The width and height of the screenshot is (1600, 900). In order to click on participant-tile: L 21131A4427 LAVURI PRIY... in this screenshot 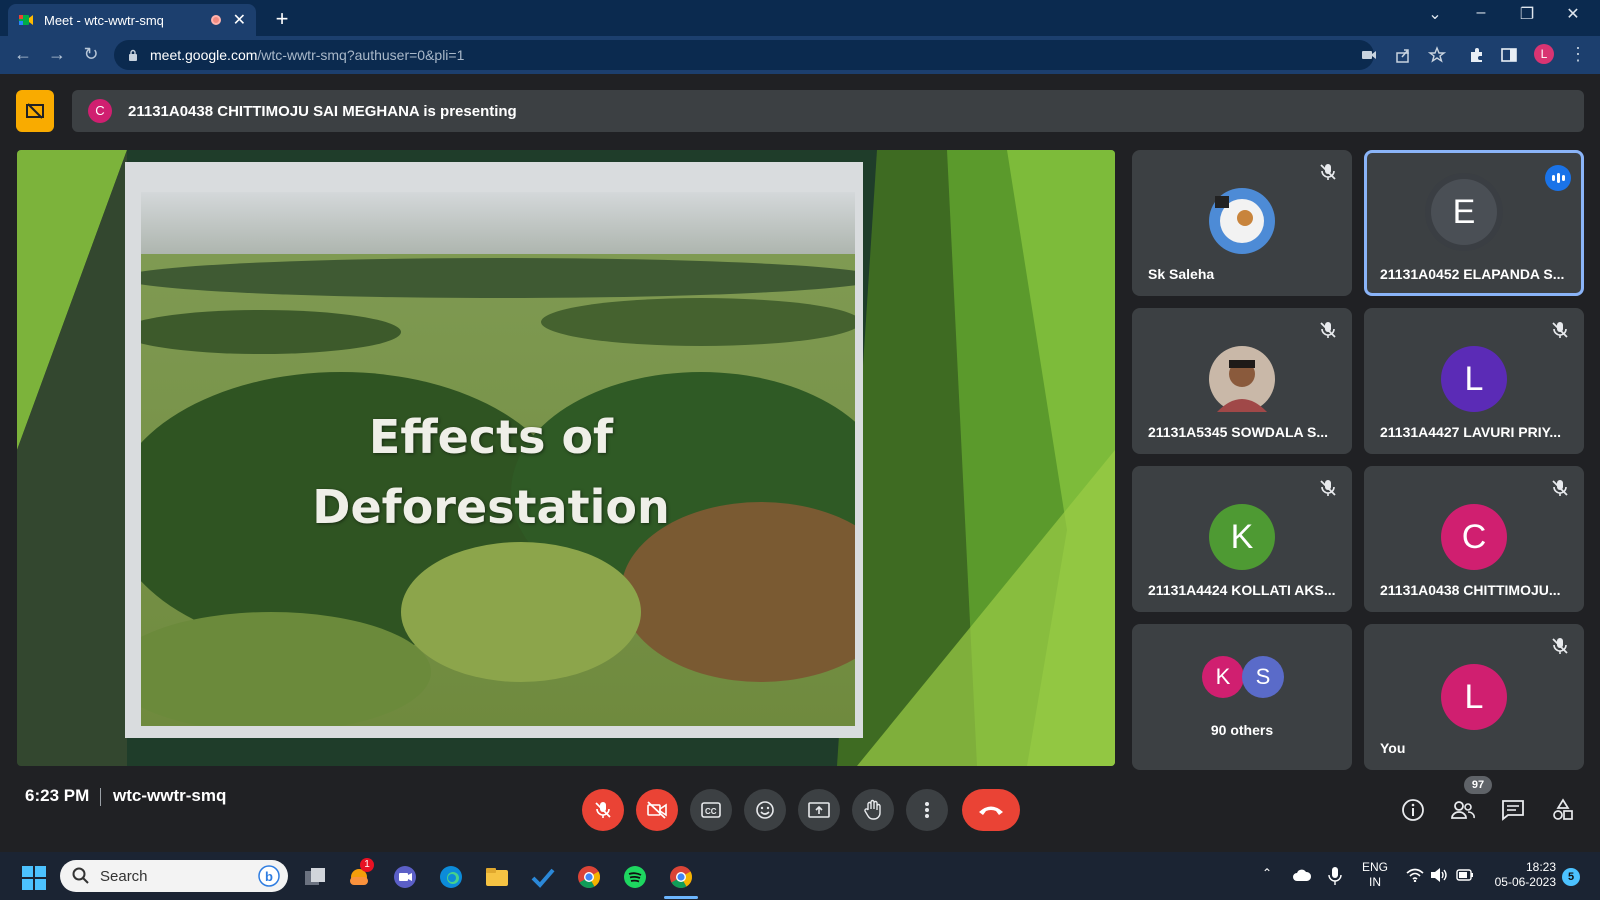, I will do `click(1474, 381)`.